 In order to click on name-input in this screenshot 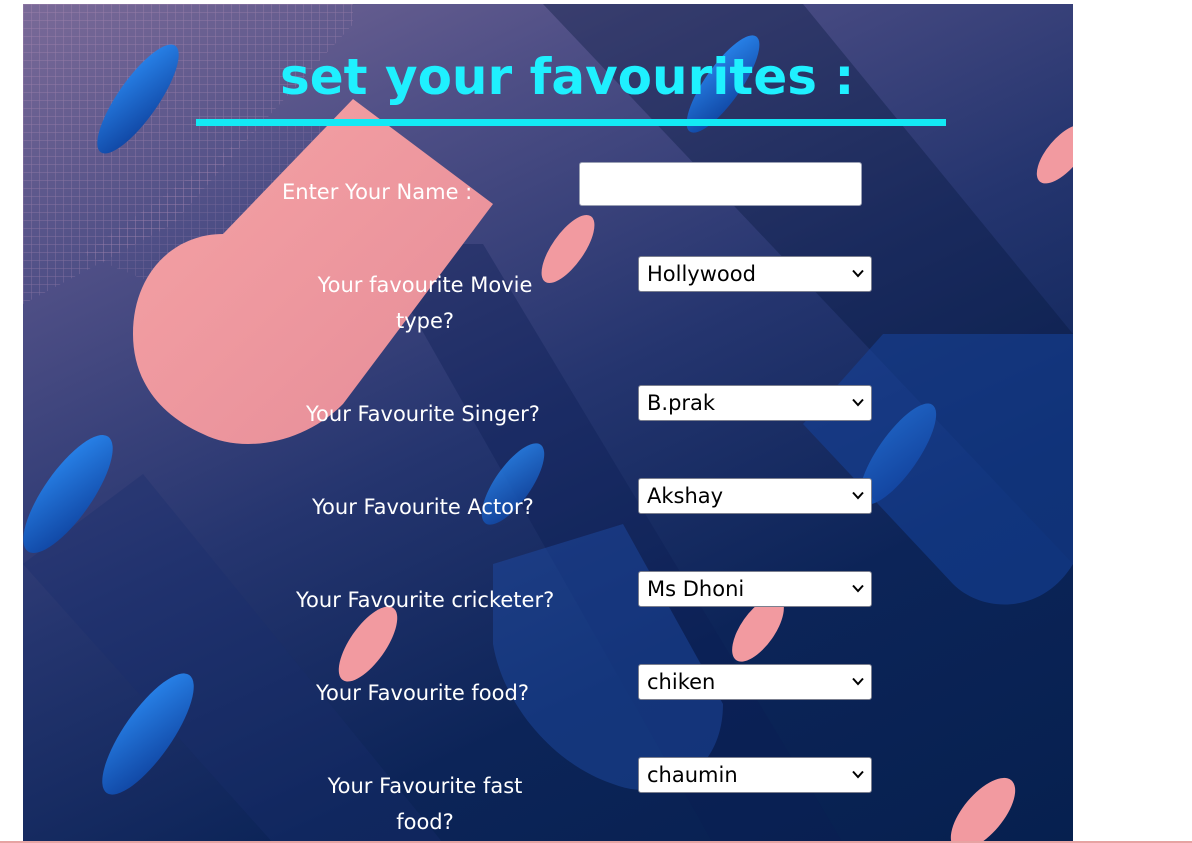, I will do `click(720, 184)`.